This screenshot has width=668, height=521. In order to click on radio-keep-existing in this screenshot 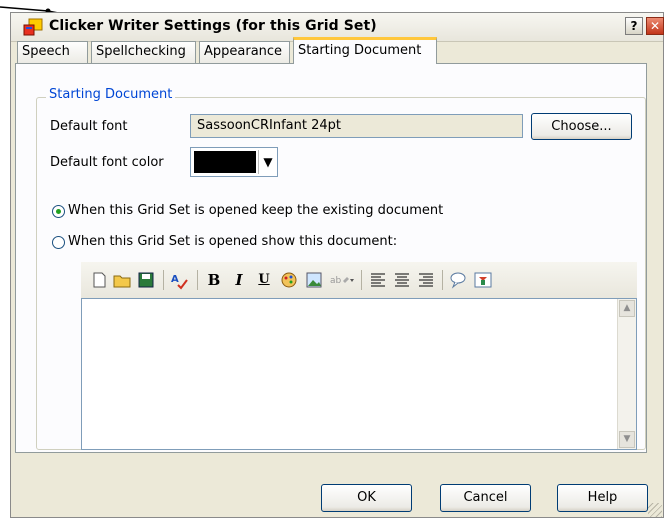, I will do `click(58, 211)`.